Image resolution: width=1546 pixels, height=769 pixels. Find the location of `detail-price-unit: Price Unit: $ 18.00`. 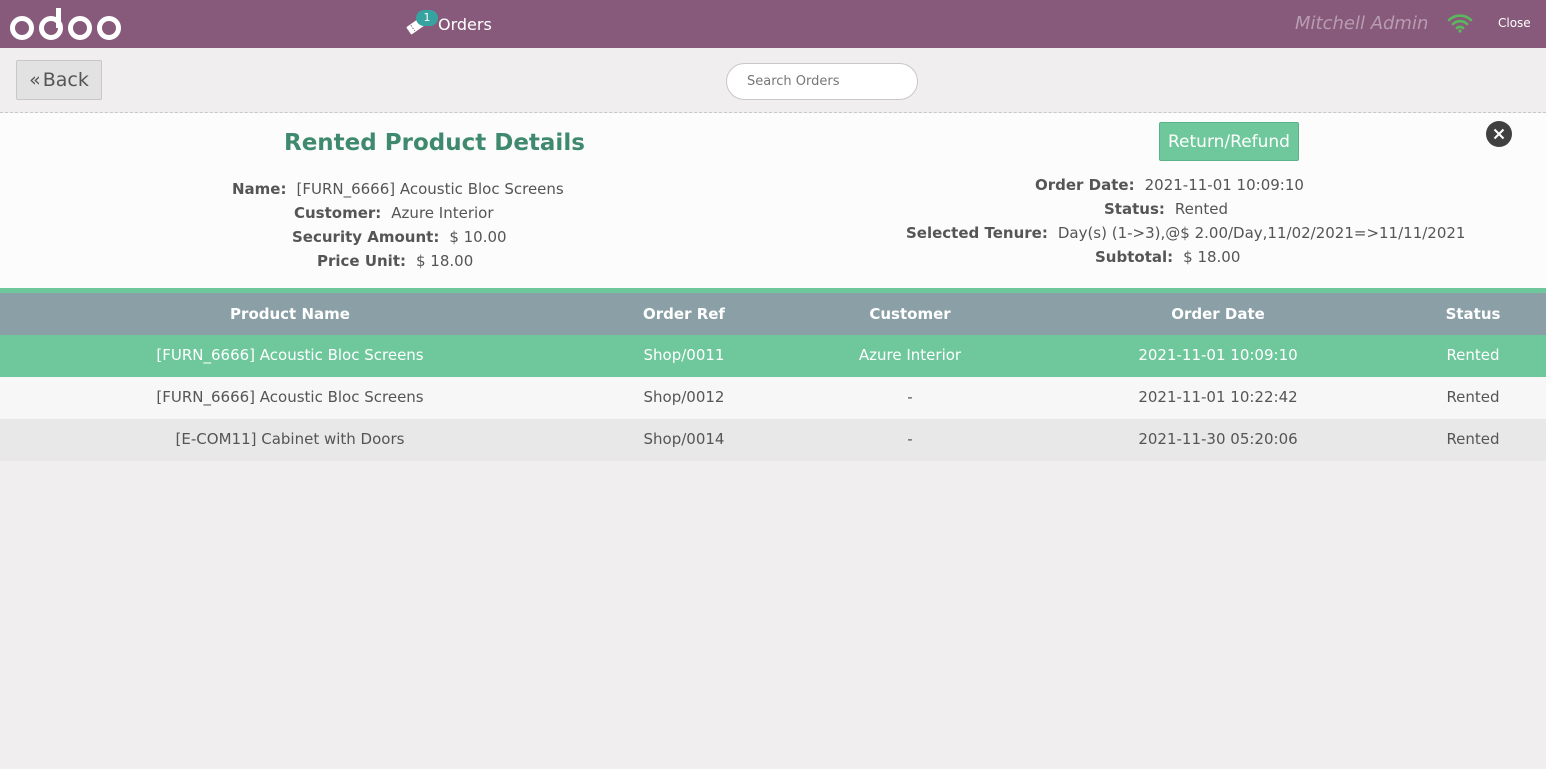

detail-price-unit: Price Unit: $ 18.00 is located at coordinates (395, 261).